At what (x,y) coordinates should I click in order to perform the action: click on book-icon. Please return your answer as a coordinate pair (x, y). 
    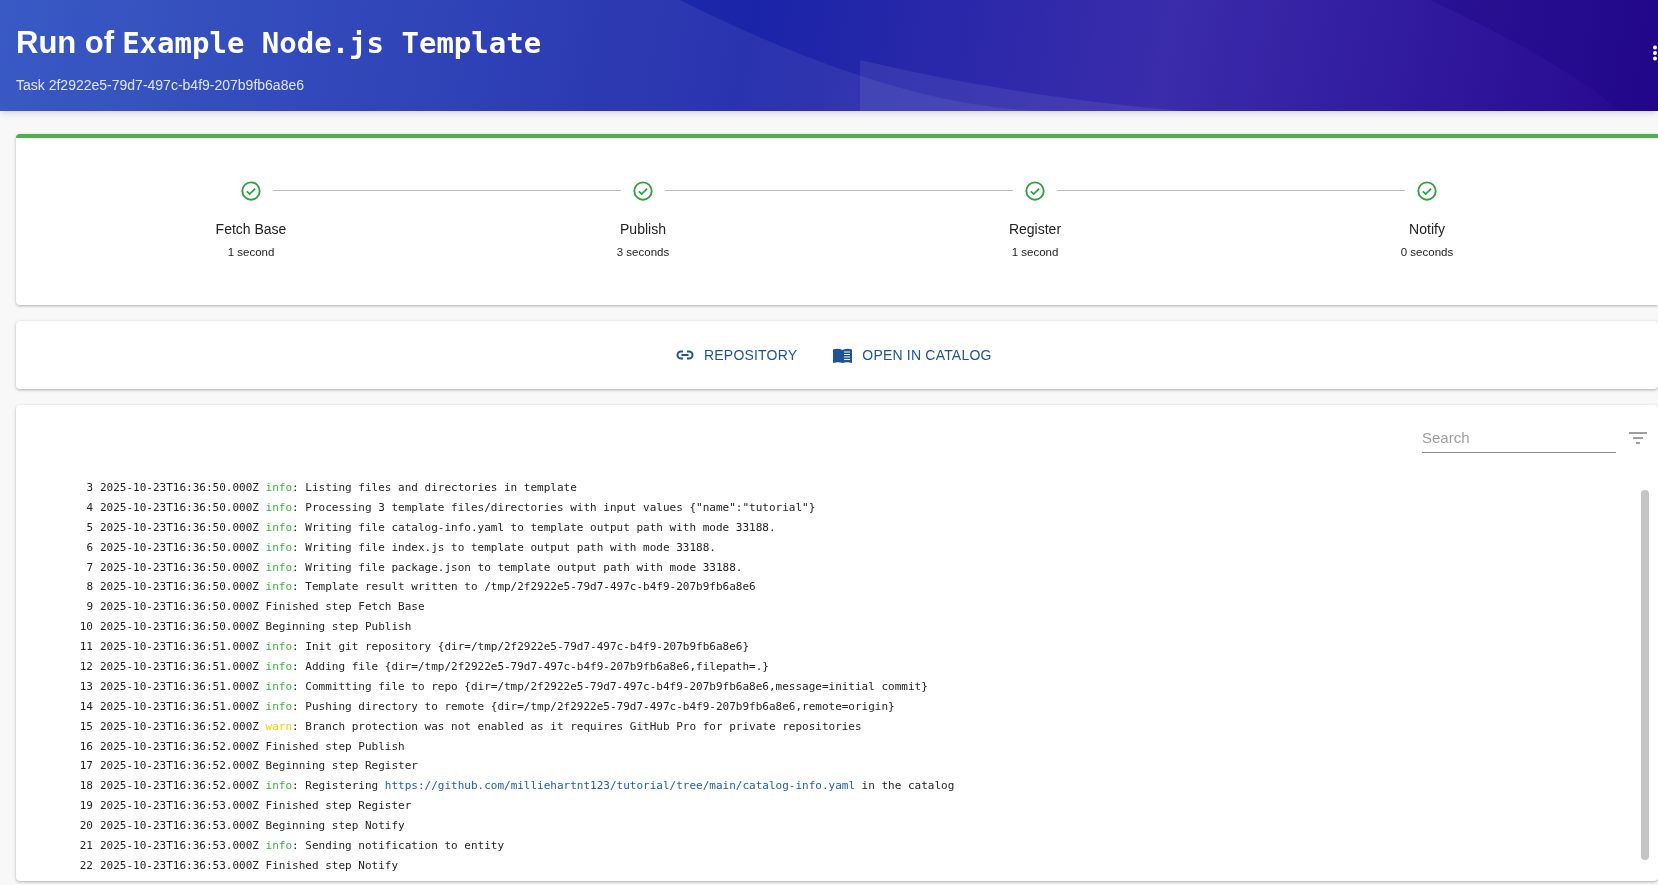
    Looking at the image, I should click on (843, 355).